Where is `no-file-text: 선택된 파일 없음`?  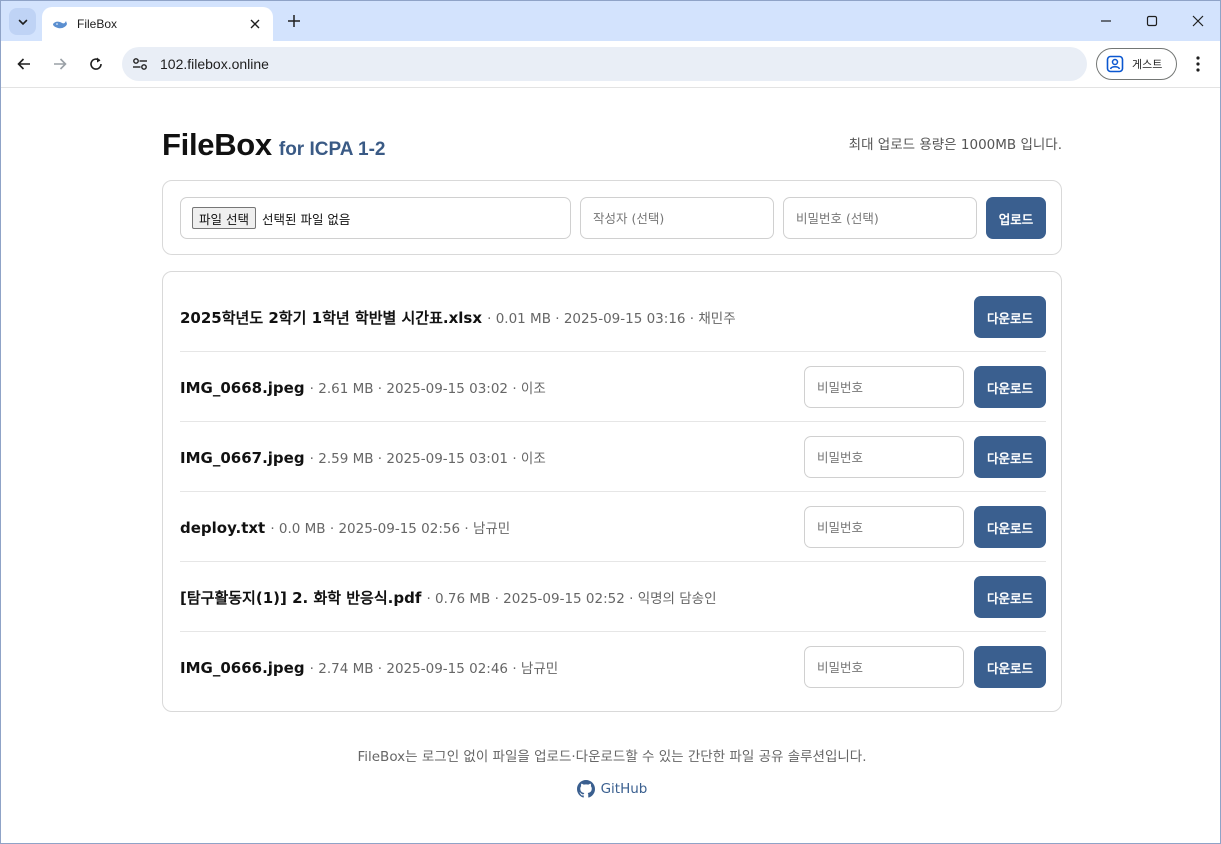
no-file-text: 선택된 파일 없음 is located at coordinates (306, 219).